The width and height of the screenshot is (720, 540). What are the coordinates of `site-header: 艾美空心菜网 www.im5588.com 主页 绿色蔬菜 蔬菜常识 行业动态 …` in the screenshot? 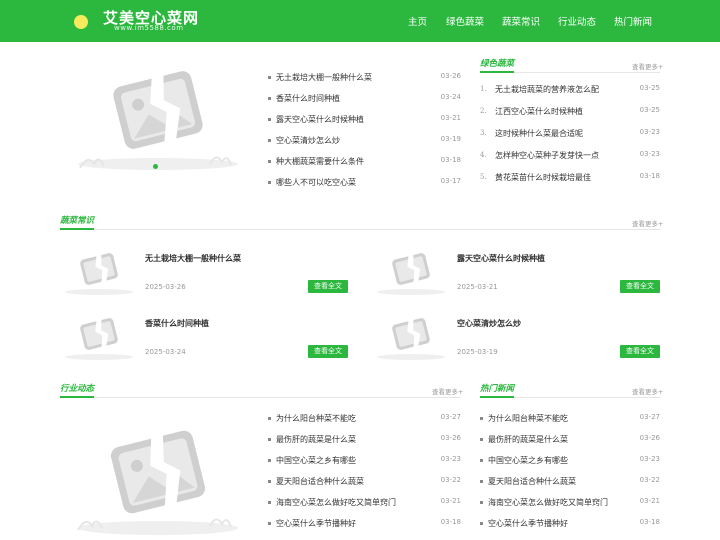 It's located at (360, 21).